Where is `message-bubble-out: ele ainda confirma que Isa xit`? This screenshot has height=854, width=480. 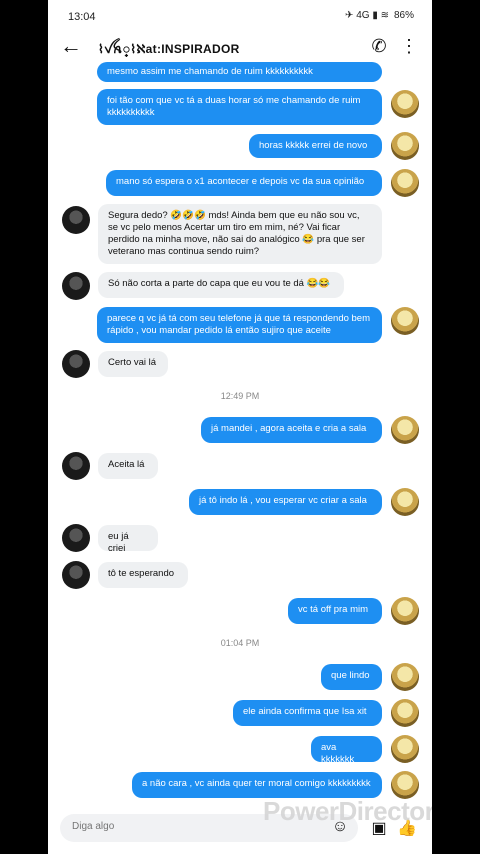
message-bubble-out: ele ainda confirma que Isa xit is located at coordinates (307, 713).